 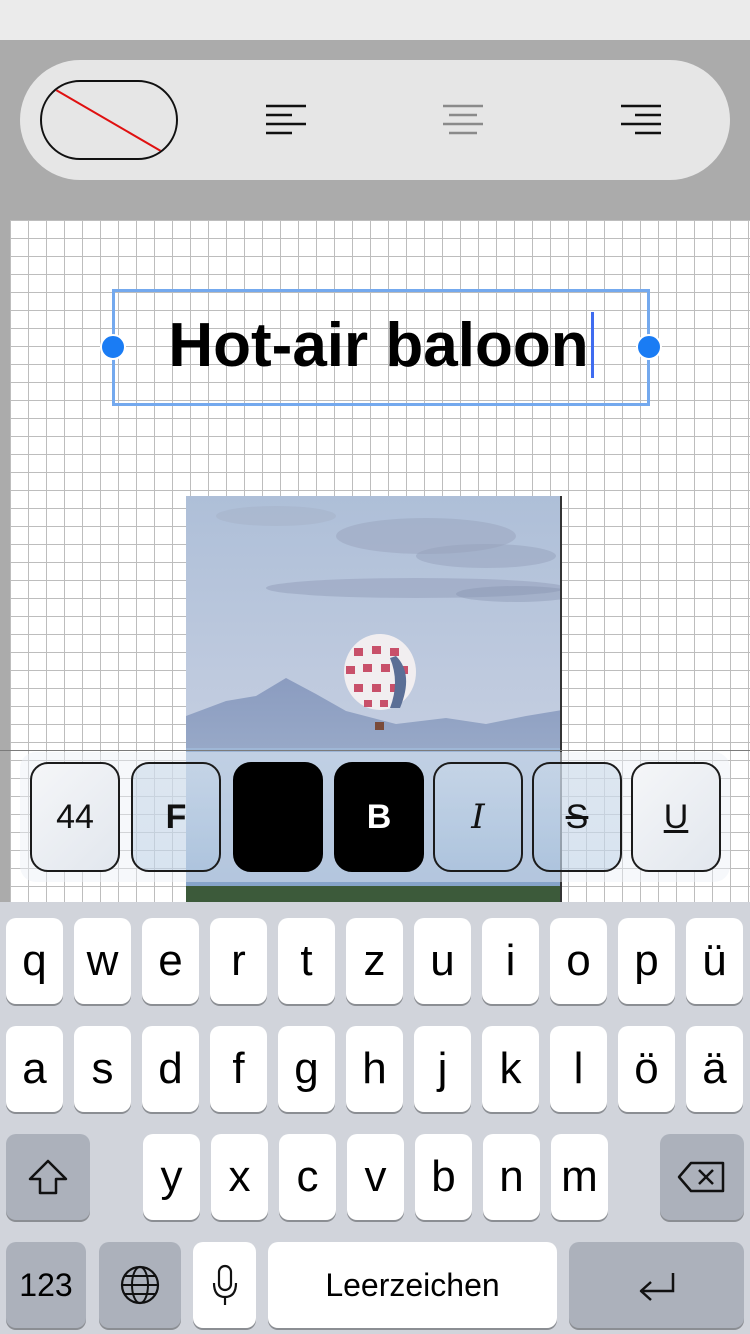 I want to click on shift-key, so click(x=48, y=1177).